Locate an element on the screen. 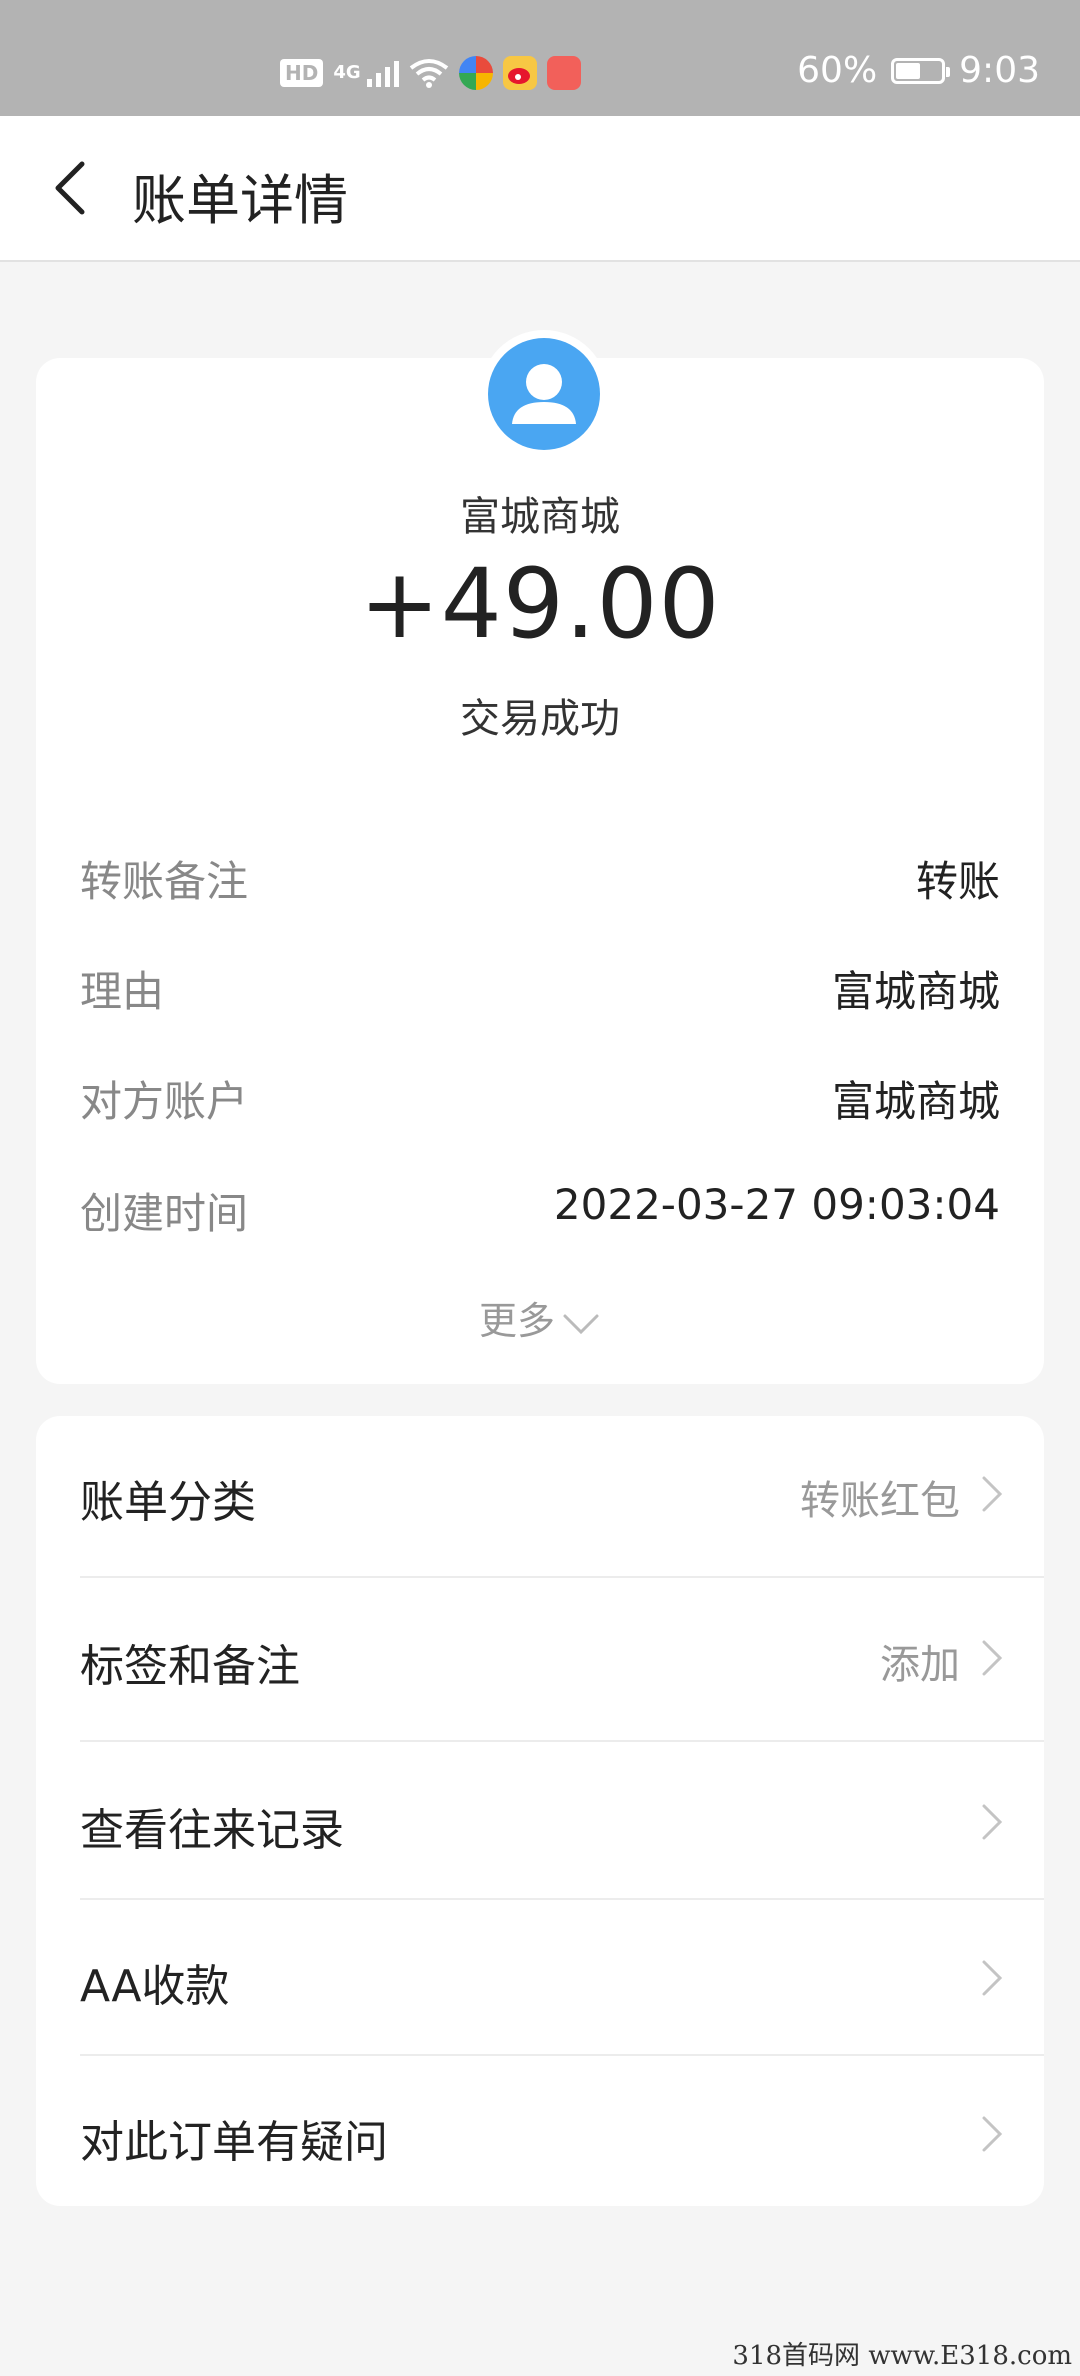  red-app-icon is located at coordinates (563, 73).